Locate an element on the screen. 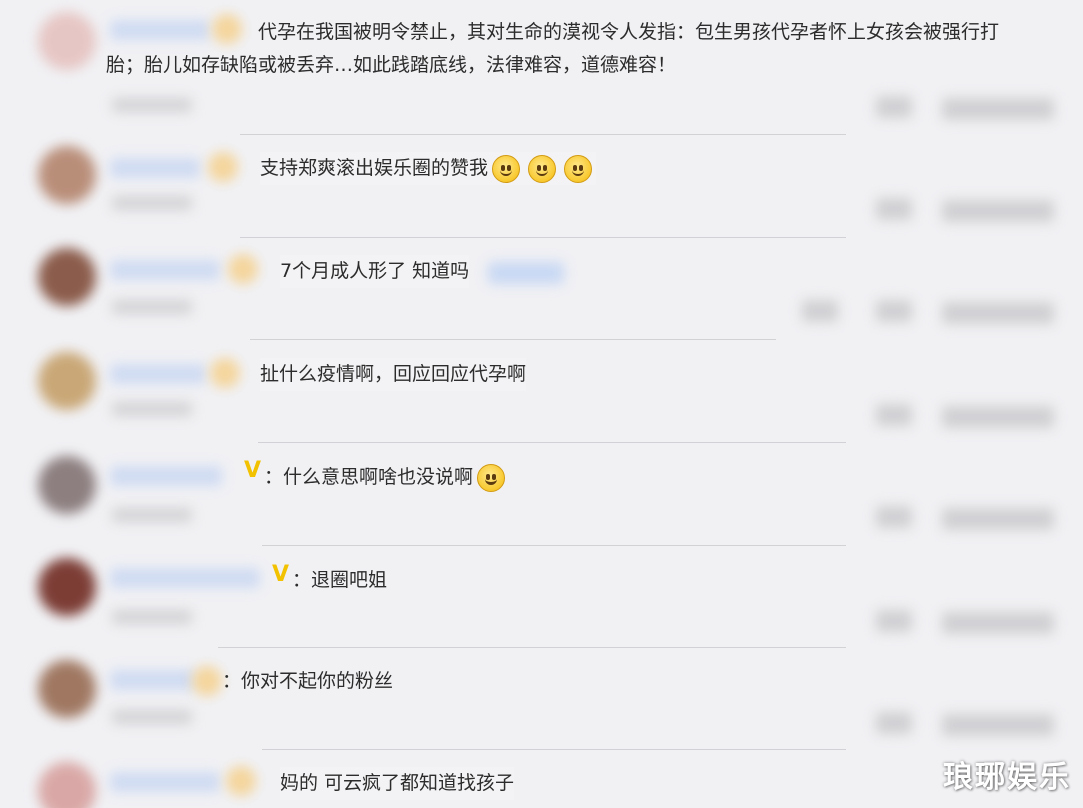 The width and height of the screenshot is (1083, 808). comment-text: ：你对不起你的粉丝 is located at coordinates (308, 681).